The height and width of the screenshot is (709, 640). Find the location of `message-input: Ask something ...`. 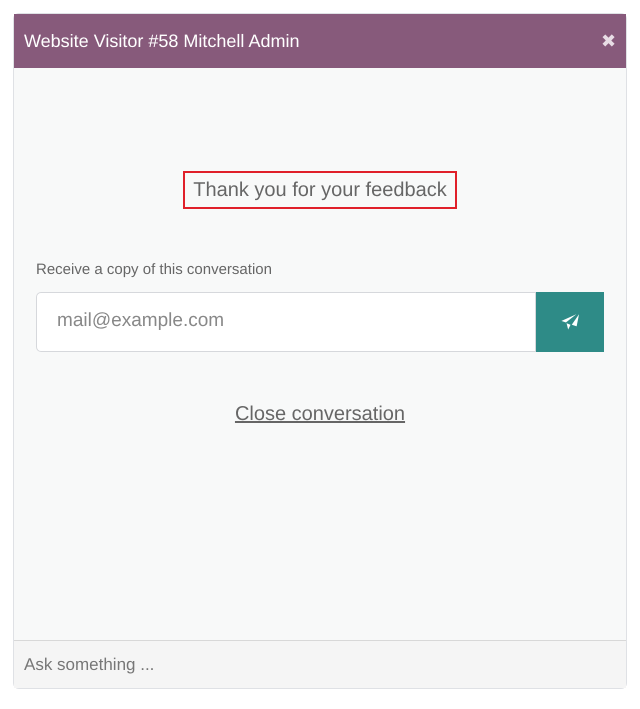

message-input: Ask something ... is located at coordinates (320, 664).